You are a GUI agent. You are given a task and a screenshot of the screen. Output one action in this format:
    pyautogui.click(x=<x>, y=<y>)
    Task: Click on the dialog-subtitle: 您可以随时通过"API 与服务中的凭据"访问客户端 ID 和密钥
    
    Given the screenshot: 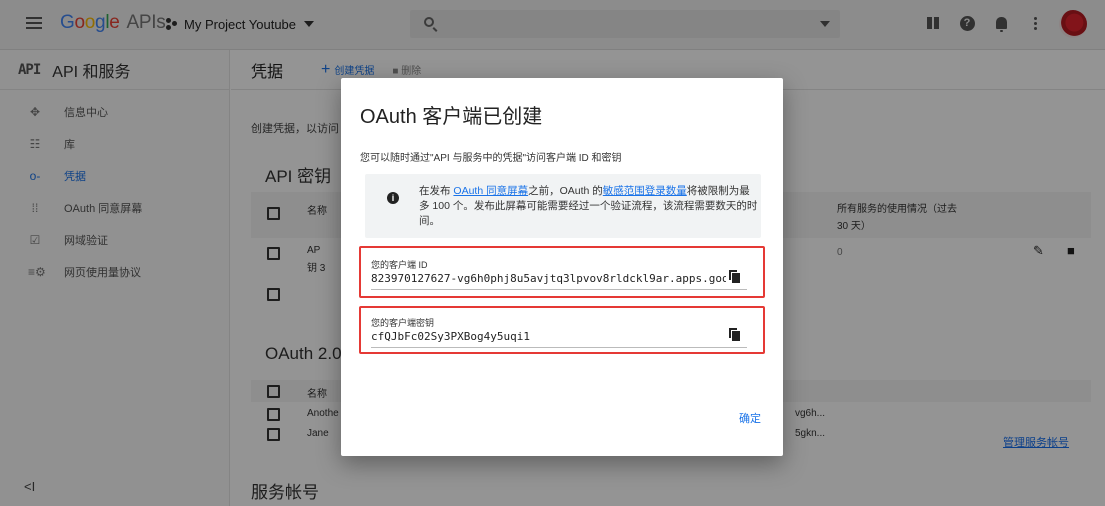 What is the action you would take?
    pyautogui.click(x=491, y=158)
    